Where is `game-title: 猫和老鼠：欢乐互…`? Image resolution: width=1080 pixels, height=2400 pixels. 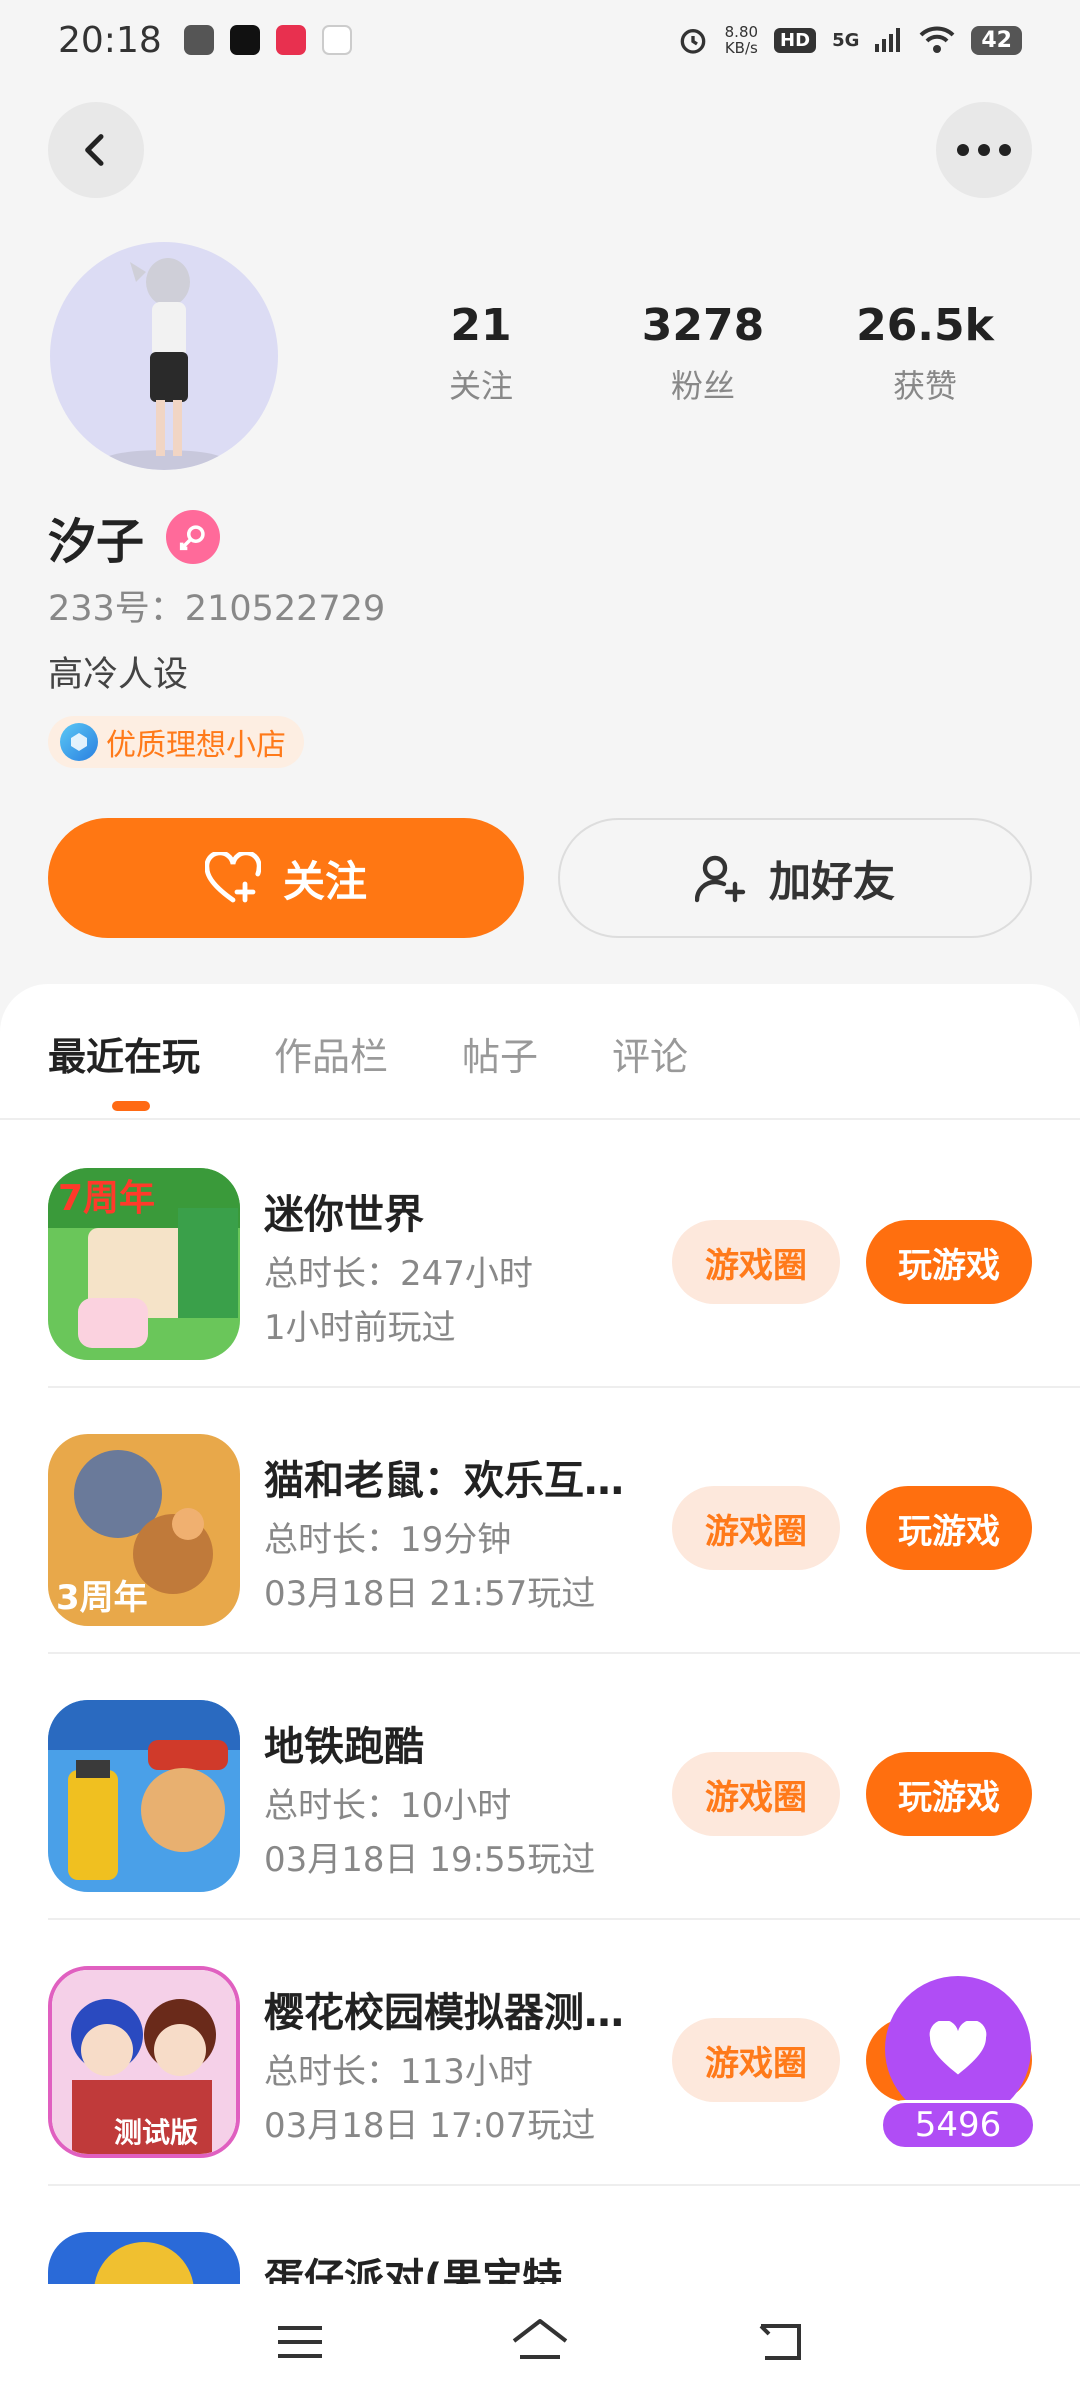 game-title: 猫和老鼠：欢乐互… is located at coordinates (444, 1481).